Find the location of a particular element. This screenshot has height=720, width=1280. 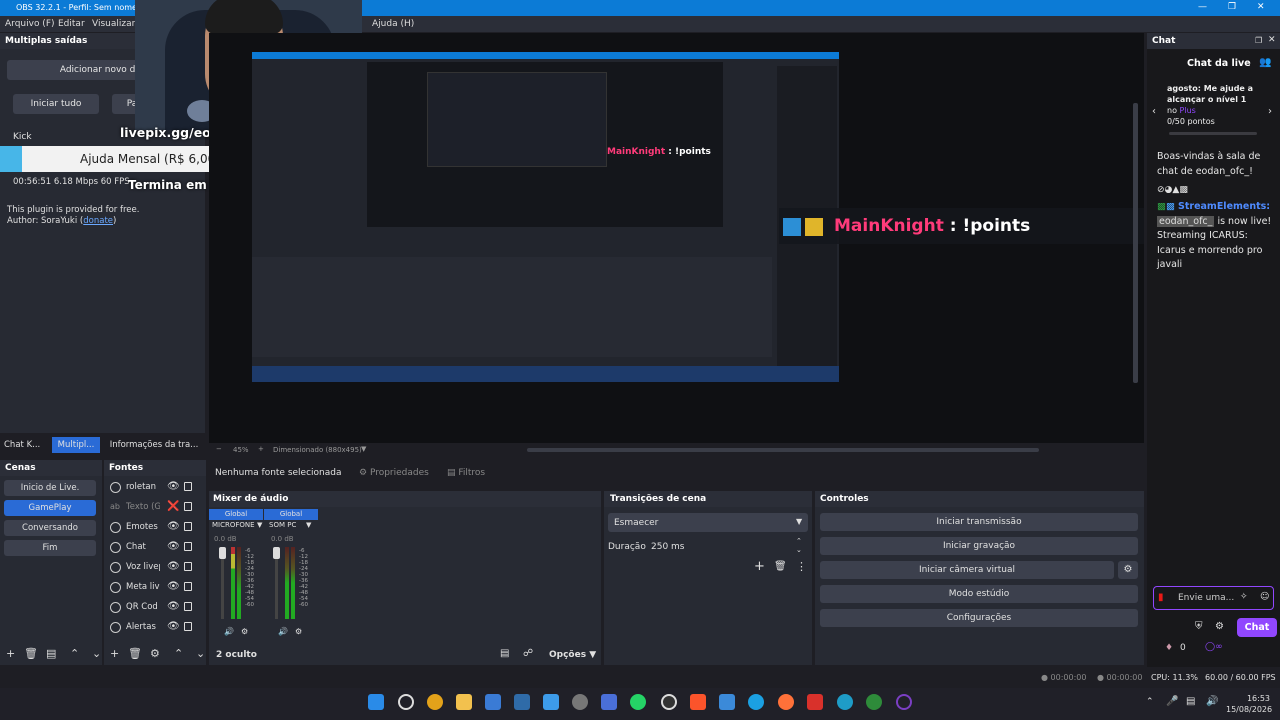

move-up-icon: ⌃ is located at coordinates (178, 653).